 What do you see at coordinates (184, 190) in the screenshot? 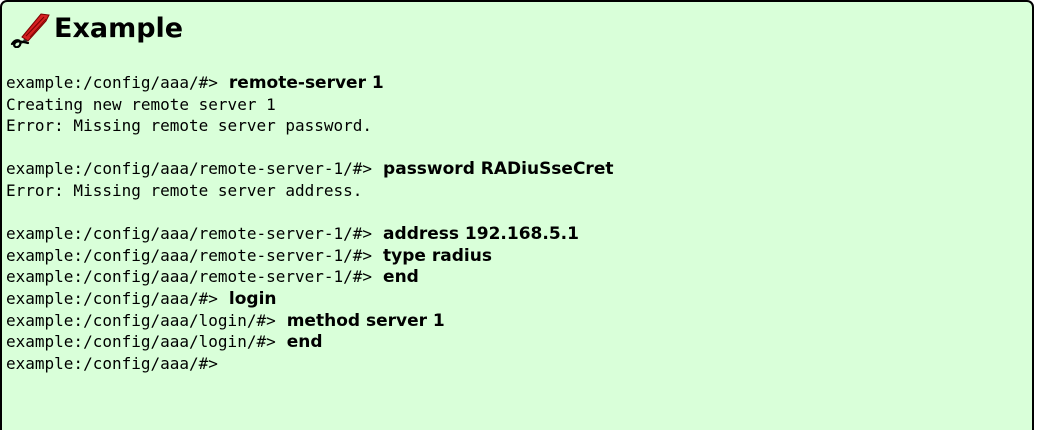
I see `console-output-text: Error: Missing remote server address.` at bounding box center [184, 190].